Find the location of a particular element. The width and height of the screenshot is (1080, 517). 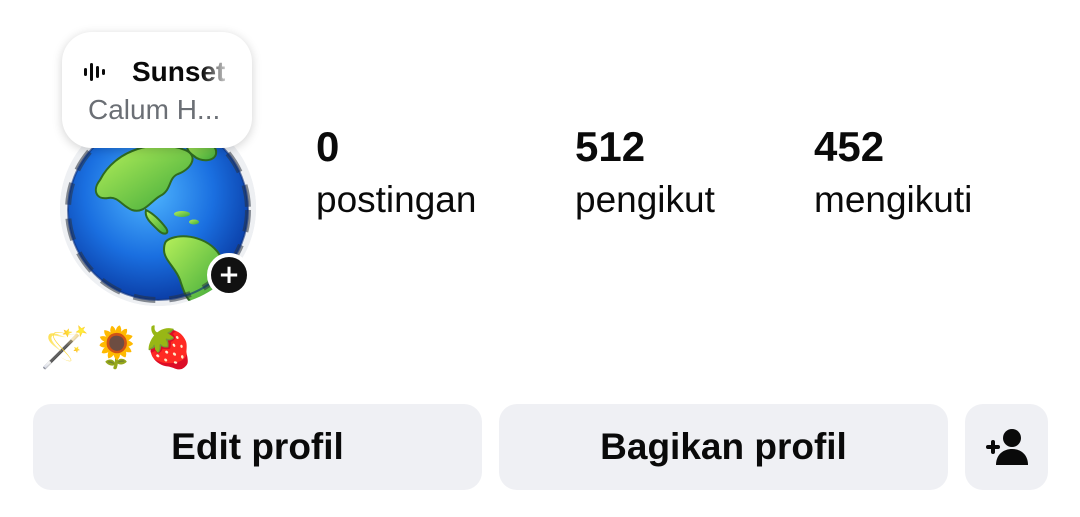

stat-posts-label: postingan is located at coordinates (396, 199).